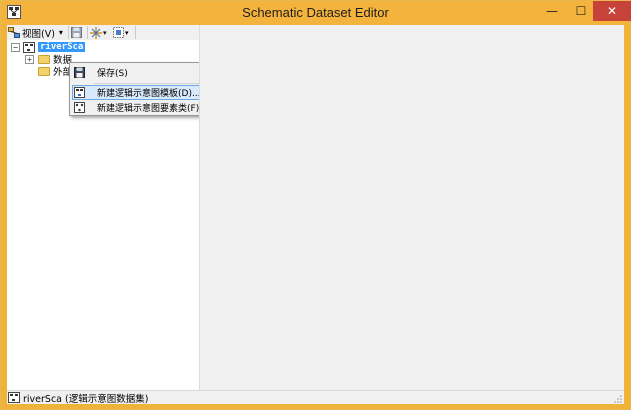  Describe the element at coordinates (612, 11) in the screenshot. I see `close-button: ✕` at that location.